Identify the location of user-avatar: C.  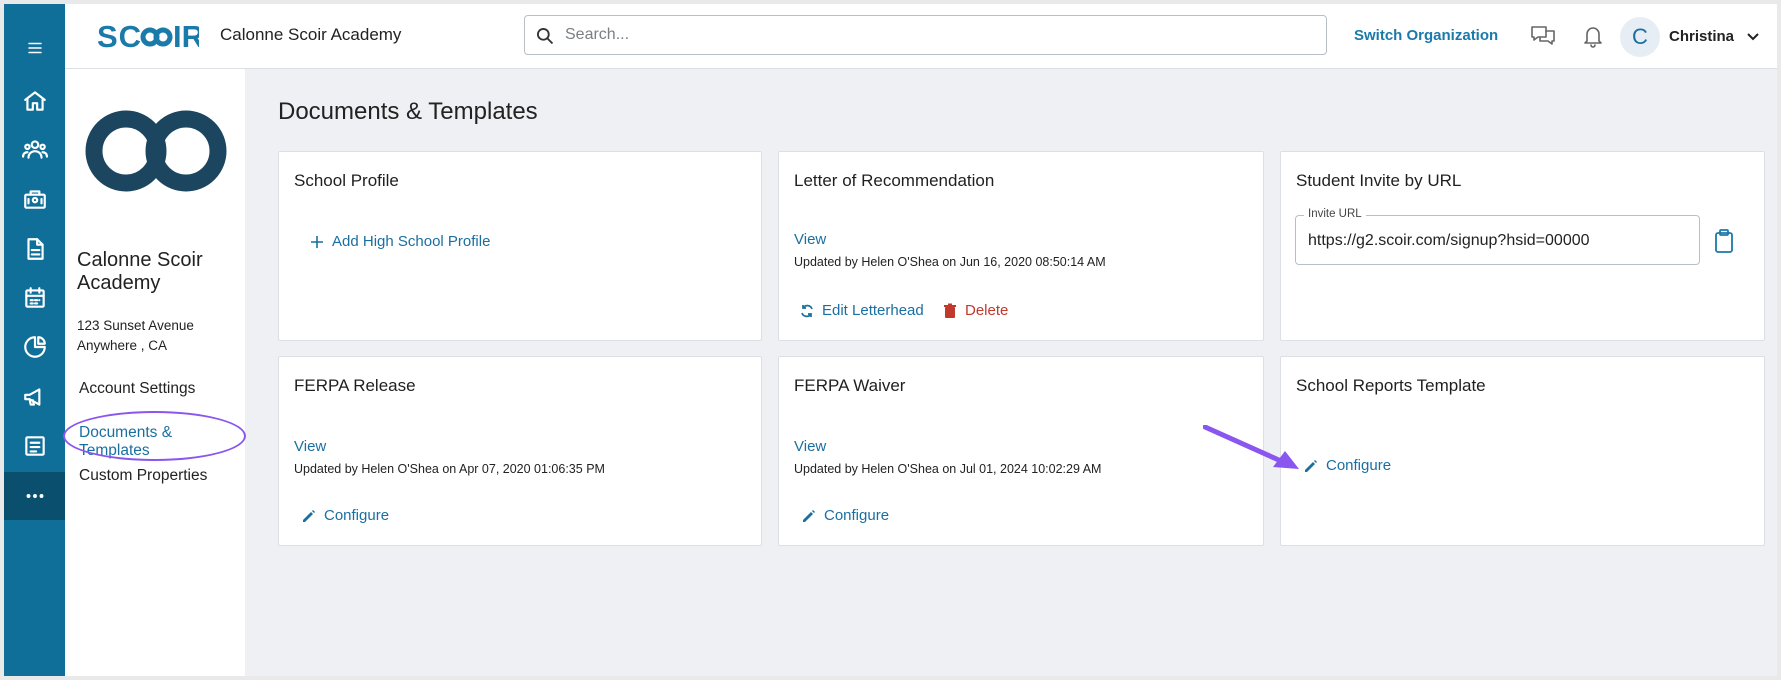
(1640, 37).